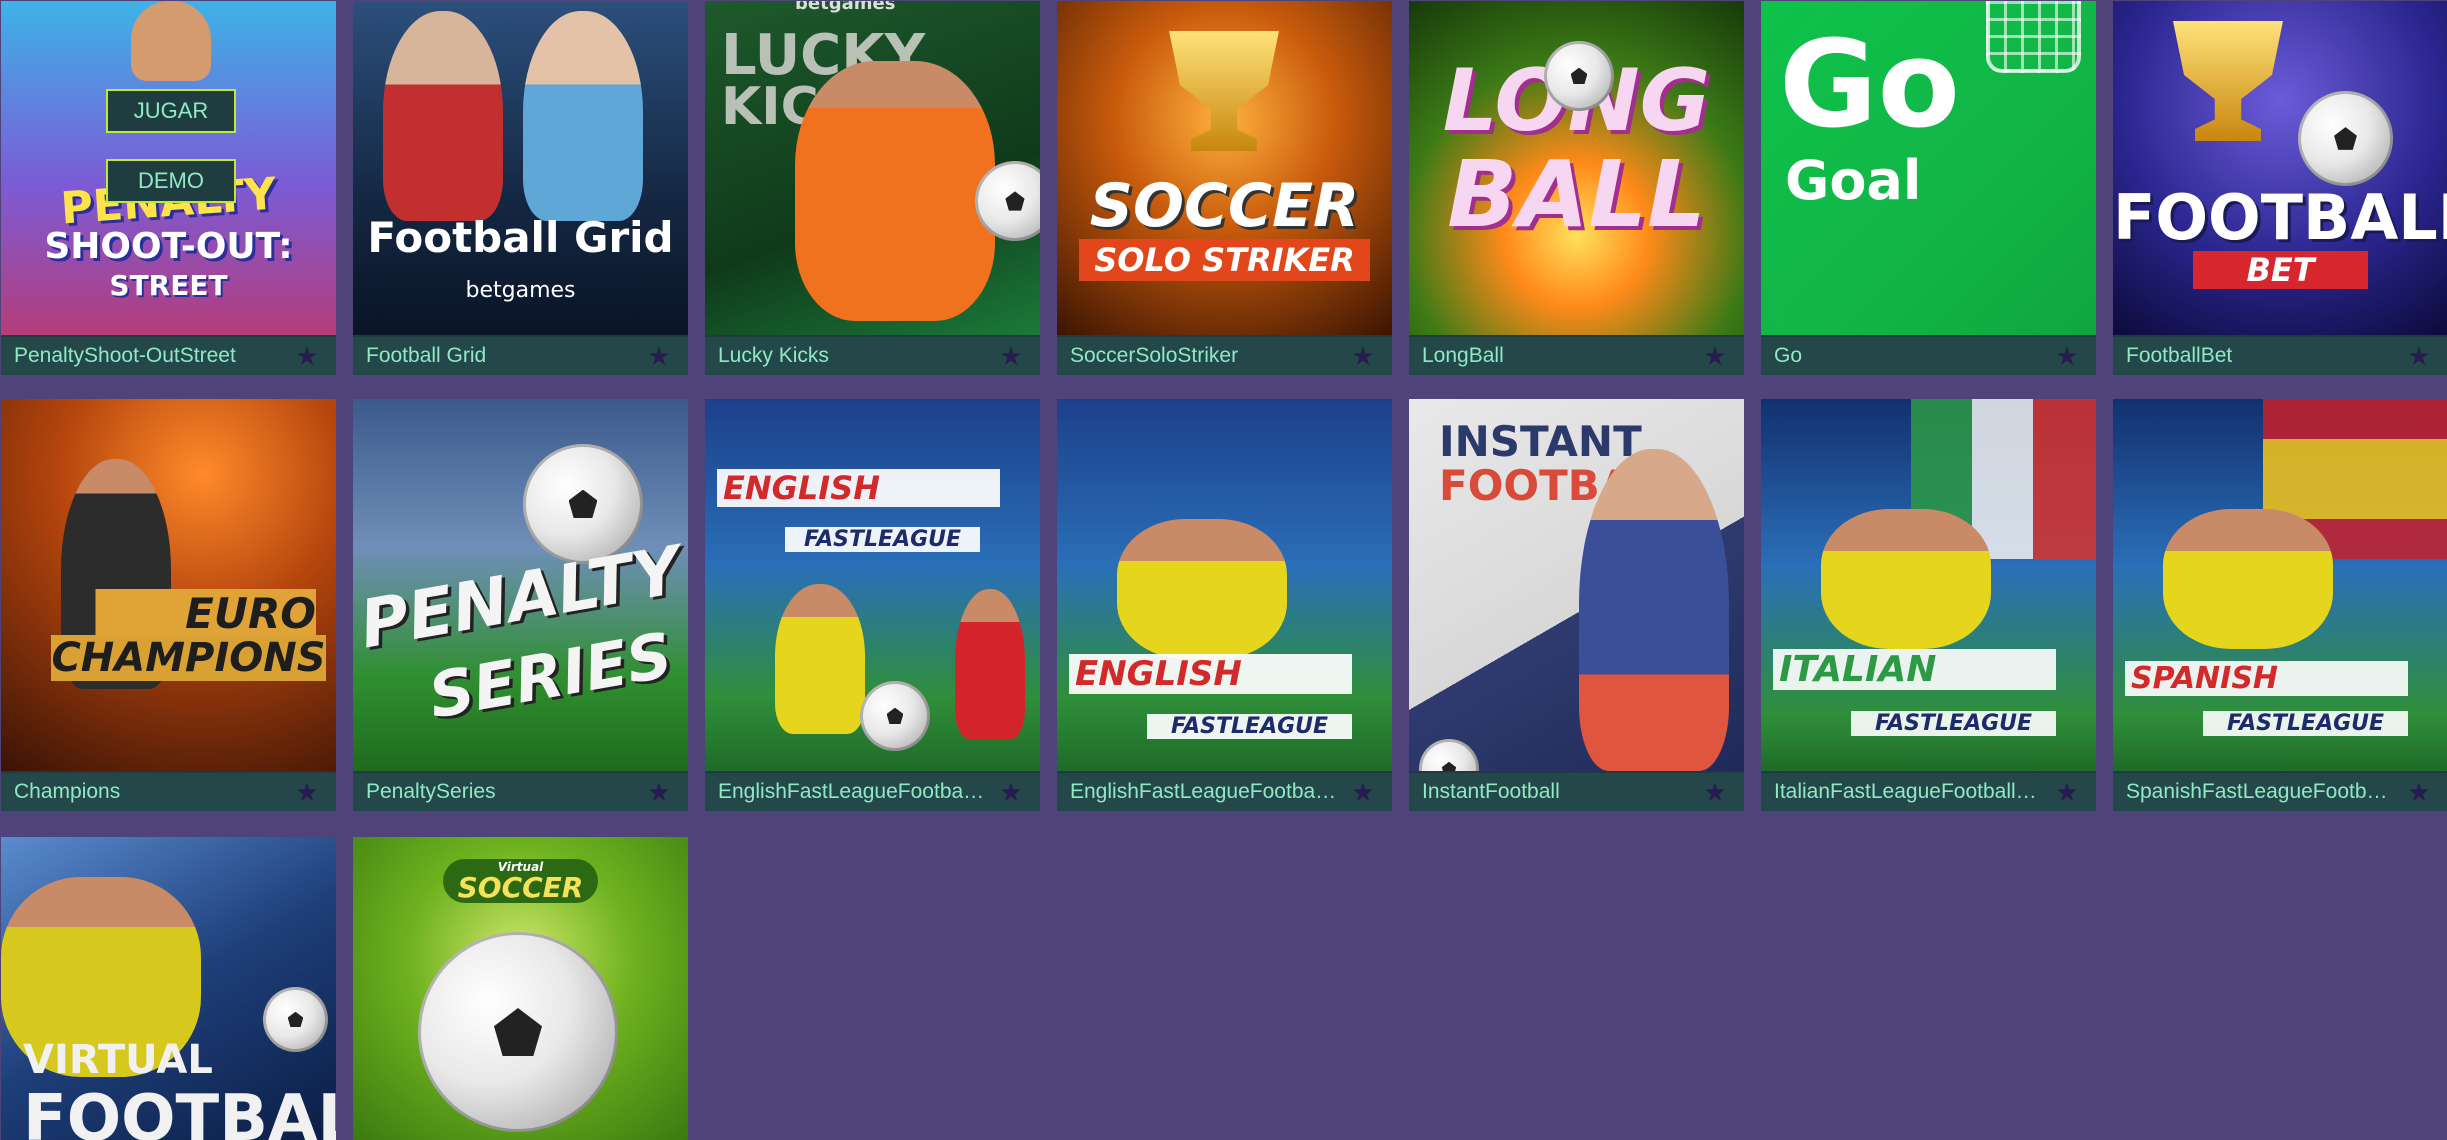 The image size is (2447, 1140). I want to click on game-thumbnail: LONG BALL, so click(1576, 168).